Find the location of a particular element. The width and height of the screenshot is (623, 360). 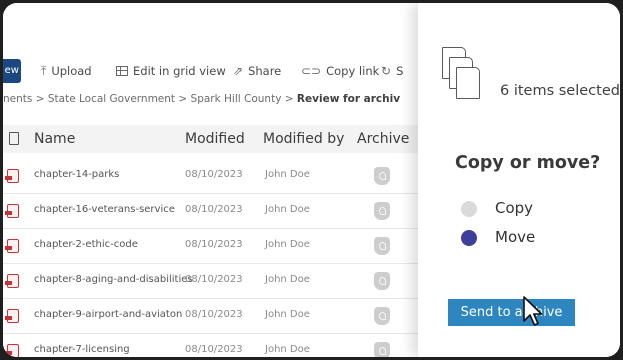

file-name: chapter-7-licensing is located at coordinates (82, 349).